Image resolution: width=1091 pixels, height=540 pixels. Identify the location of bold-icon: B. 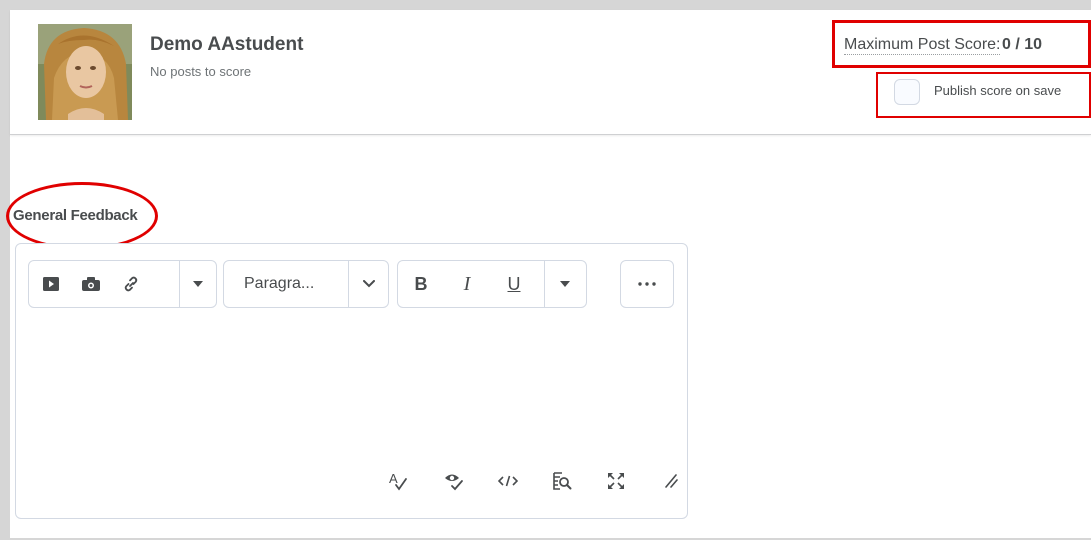
(421, 283).